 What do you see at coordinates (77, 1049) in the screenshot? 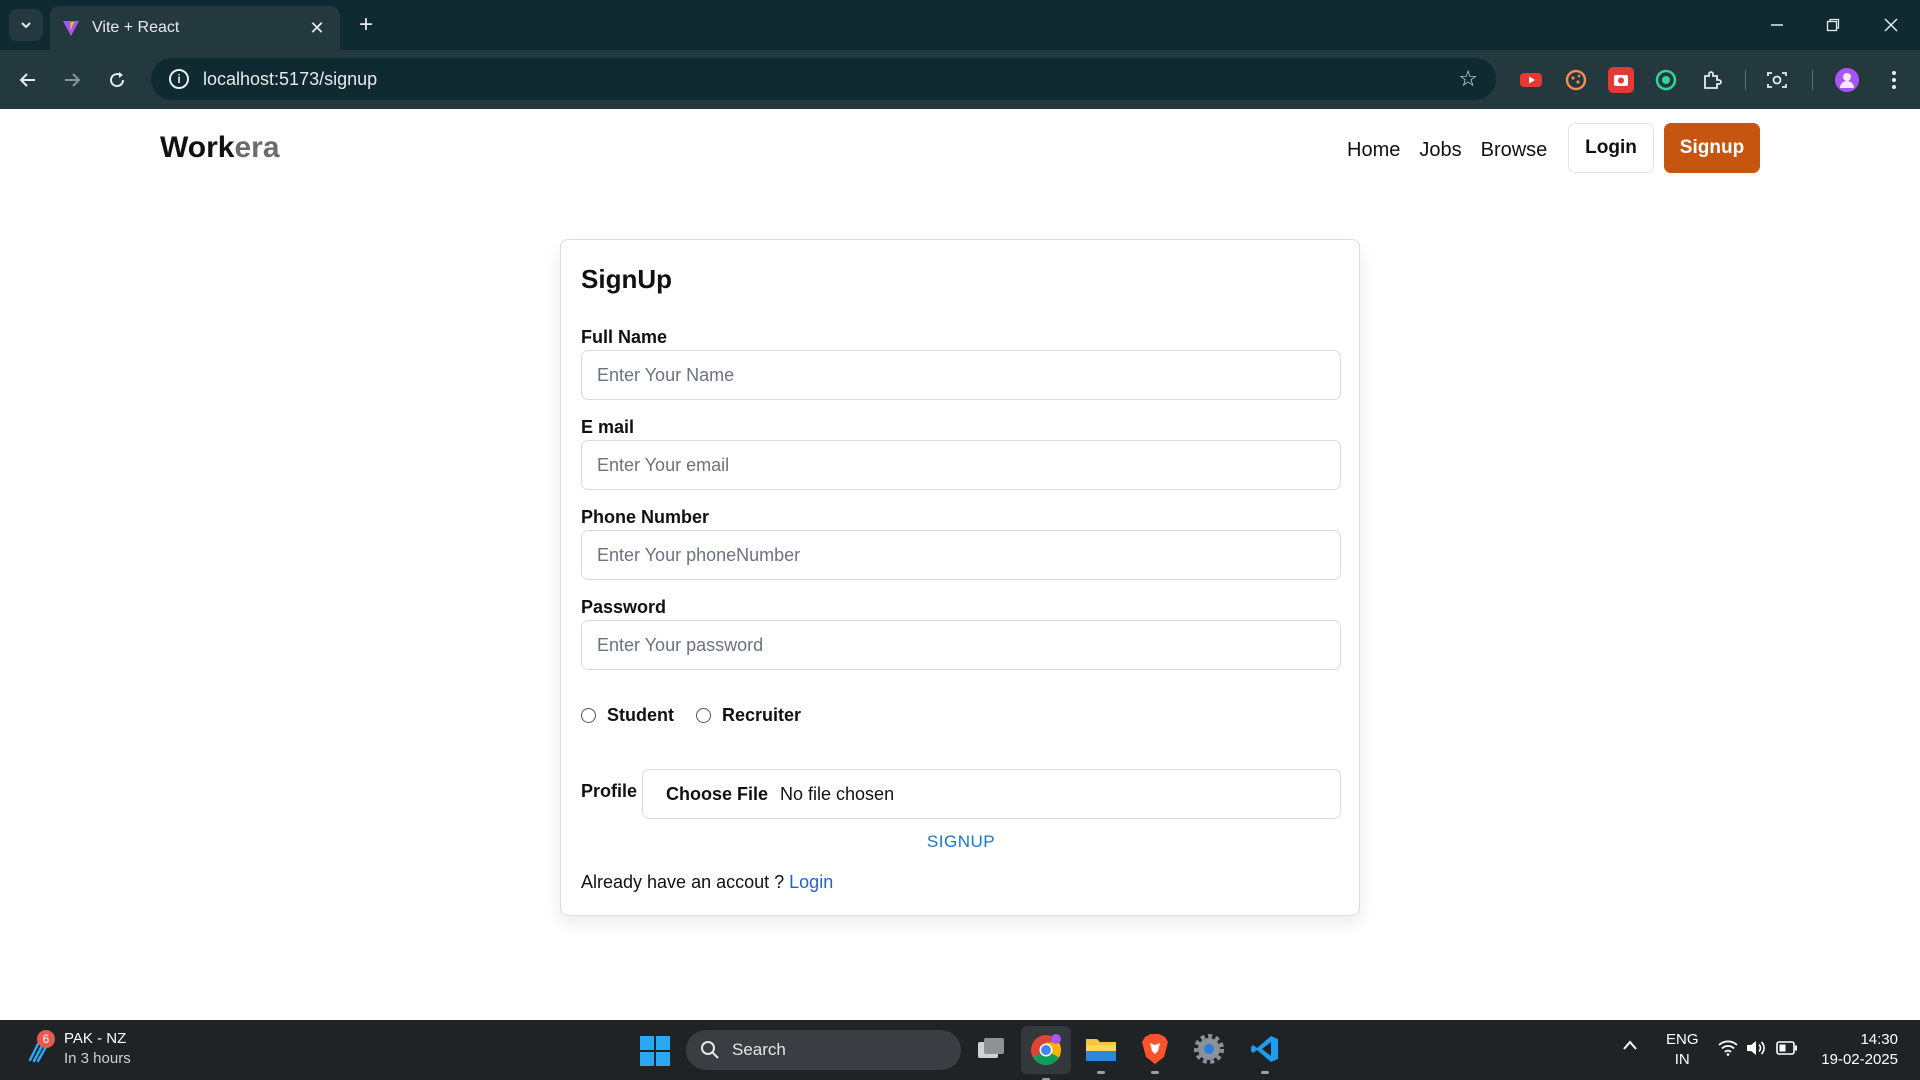
I see `weather-widget: 6 PAK - NZ In 3 hours` at bounding box center [77, 1049].